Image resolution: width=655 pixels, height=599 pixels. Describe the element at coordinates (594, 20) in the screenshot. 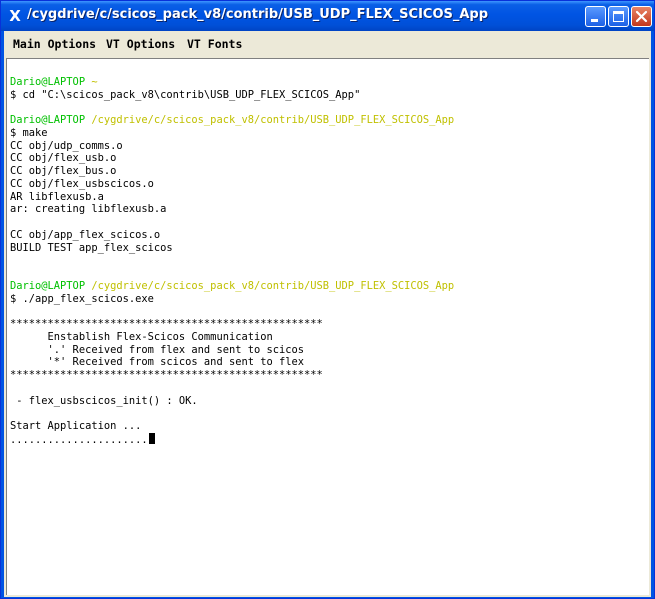

I see `minimize-icon` at that location.